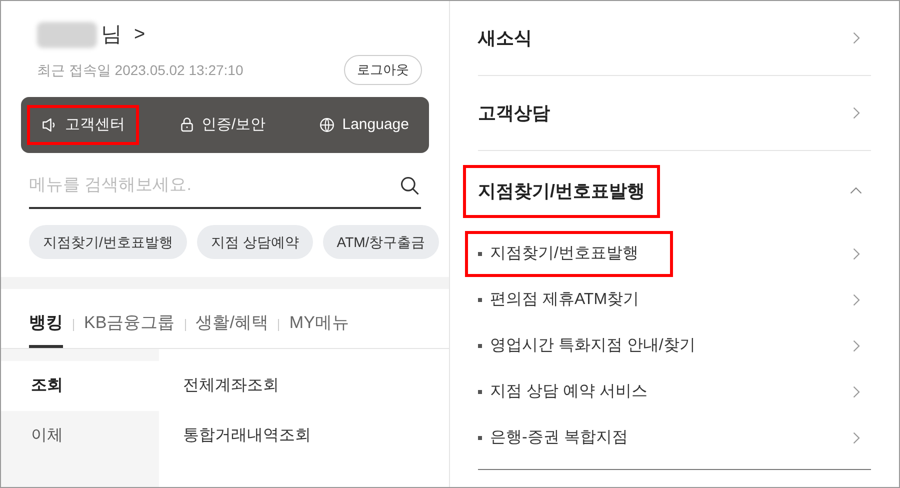 The height and width of the screenshot is (488, 900). Describe the element at coordinates (83, 125) in the screenshot. I see `quick-menu-button: 고객센터` at that location.